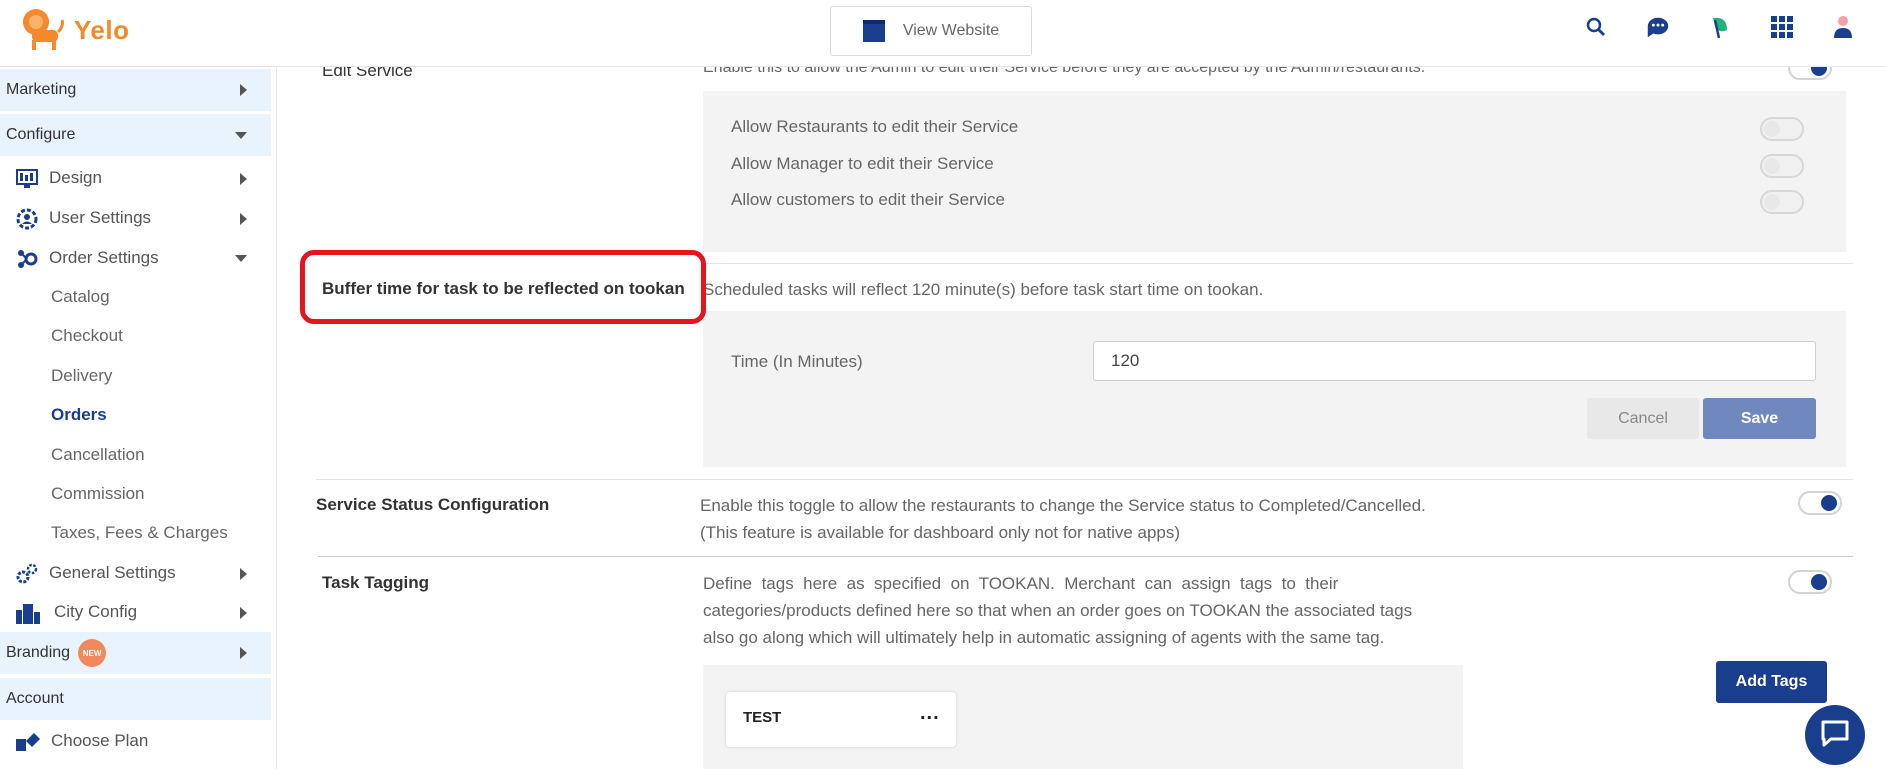 This screenshot has height=769, width=1885. What do you see at coordinates (96, 611) in the screenshot?
I see `sidebar-item-label: City Config` at bounding box center [96, 611].